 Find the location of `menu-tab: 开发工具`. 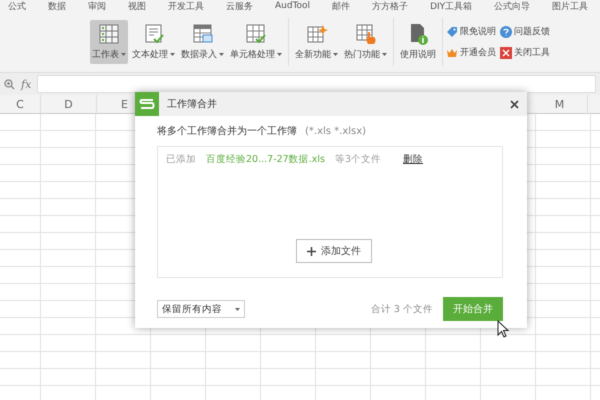

menu-tab: 开发工具 is located at coordinates (186, 6).